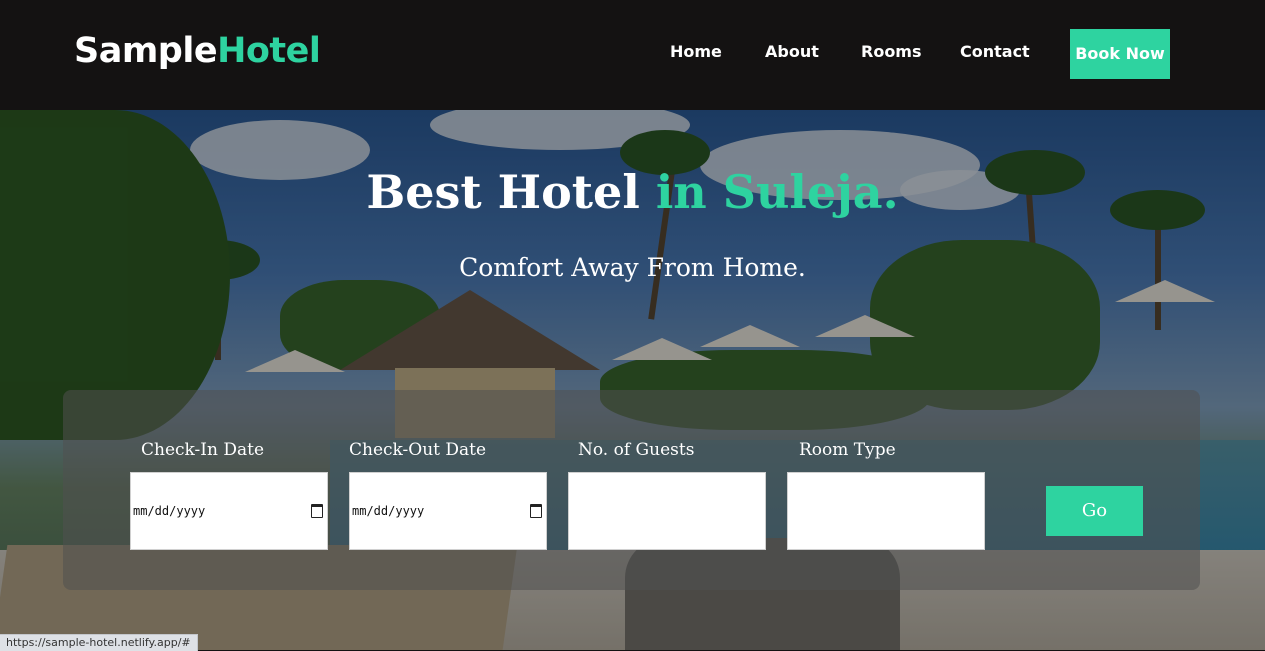 This screenshot has height=651, width=1265. Describe the element at coordinates (886, 511) in the screenshot. I see `room-type-input` at that location.